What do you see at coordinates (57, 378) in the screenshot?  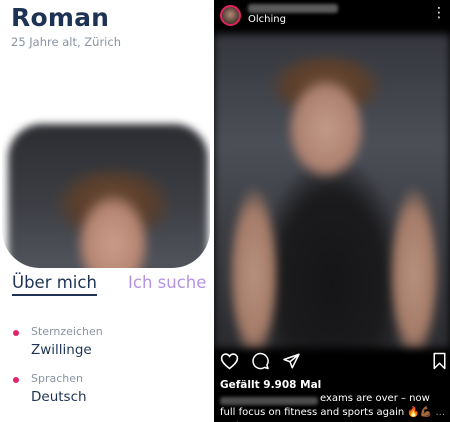 I see `field-label-languages: Sprachen` at bounding box center [57, 378].